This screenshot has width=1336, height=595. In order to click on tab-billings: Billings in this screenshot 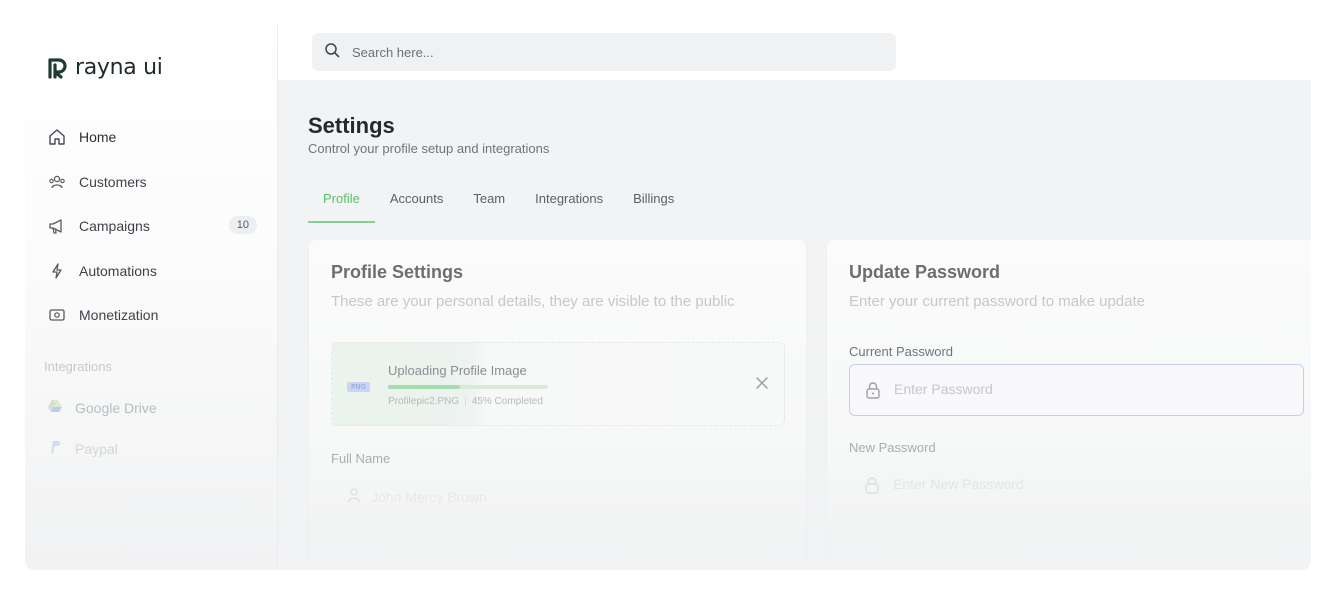, I will do `click(653, 203)`.